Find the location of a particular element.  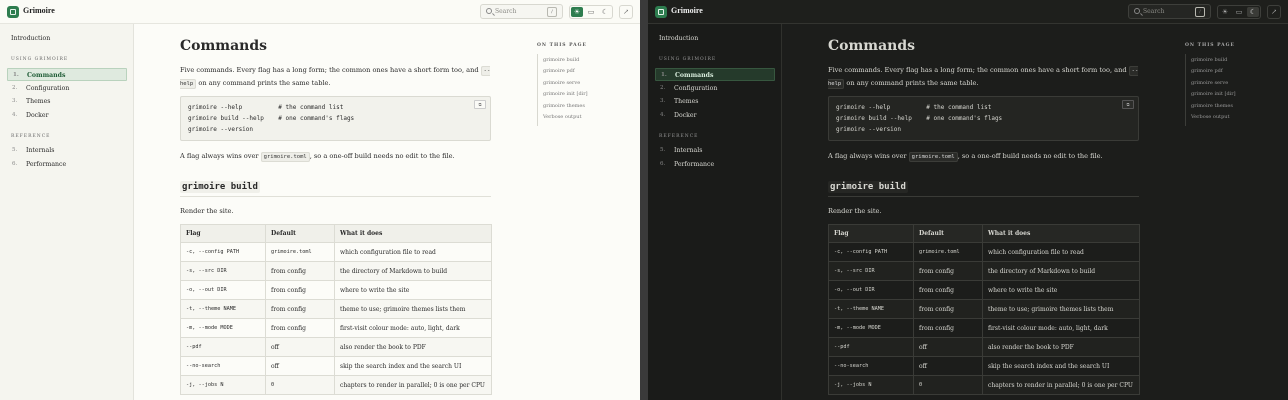

flag-cell: --pdf is located at coordinates (223, 347).